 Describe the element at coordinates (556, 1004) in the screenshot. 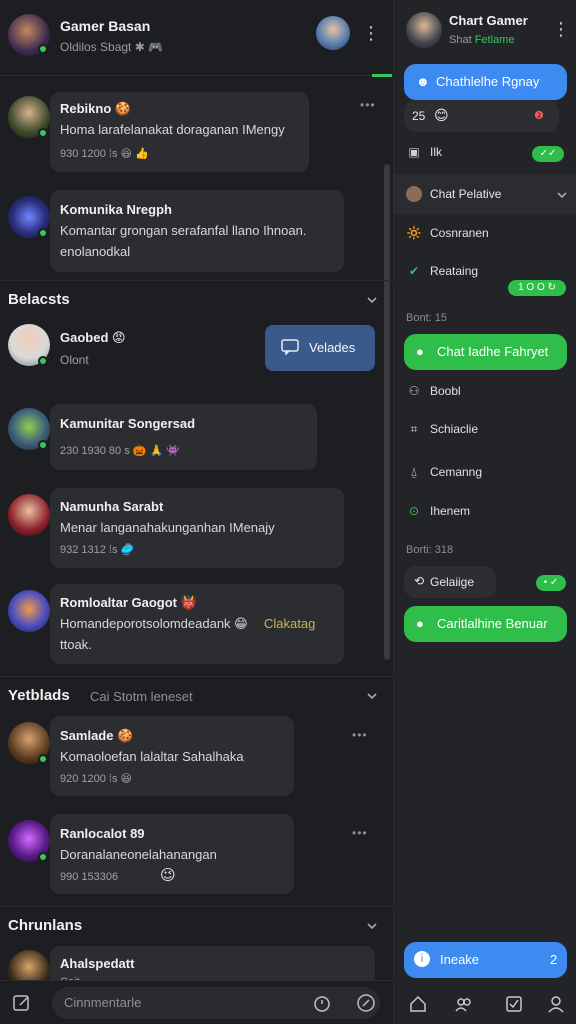

I see `profile-icon` at that location.